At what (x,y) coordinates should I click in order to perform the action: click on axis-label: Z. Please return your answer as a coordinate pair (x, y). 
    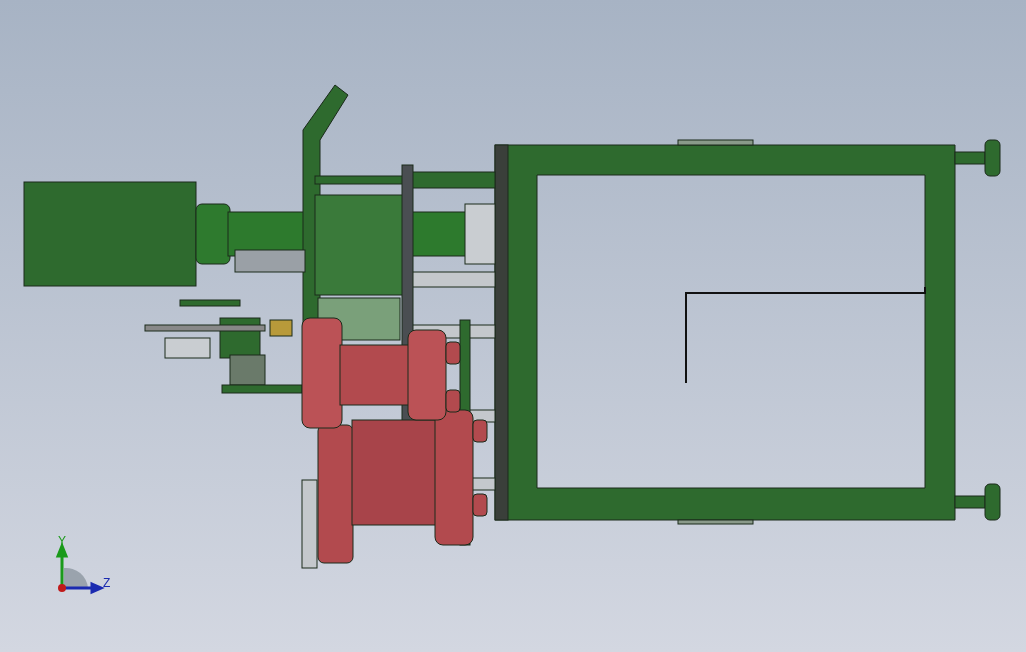
    Looking at the image, I should click on (107, 583).